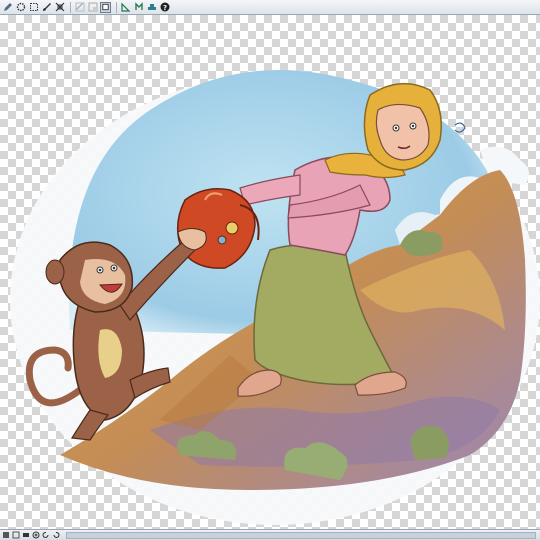 The height and width of the screenshot is (540, 540). I want to click on rotate-right-icon, so click(56, 535).